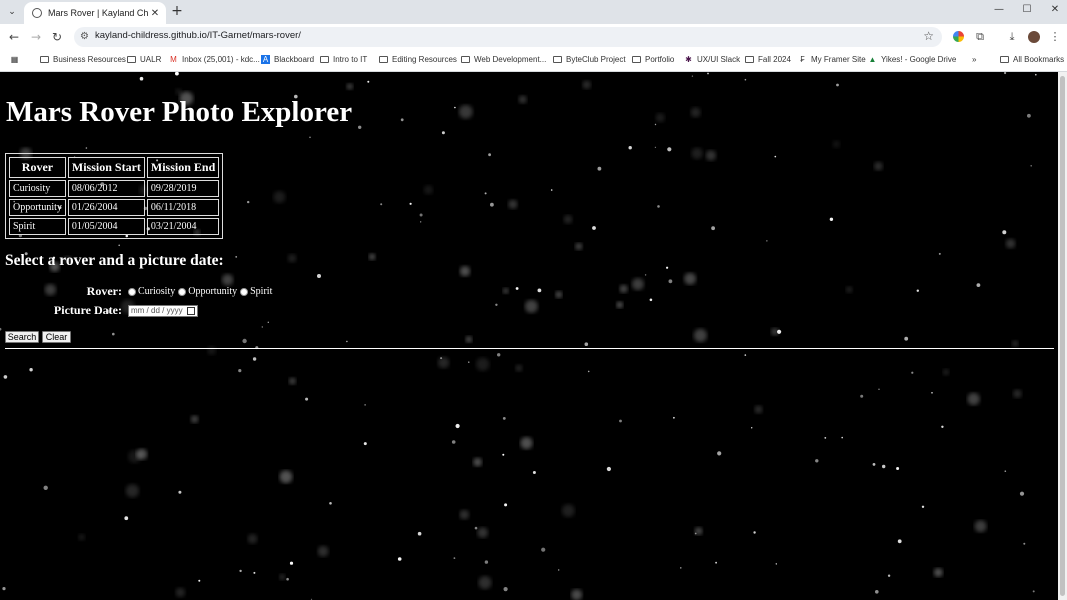 The image size is (1067, 600). I want to click on site-info-icon: ⚙, so click(84, 36).